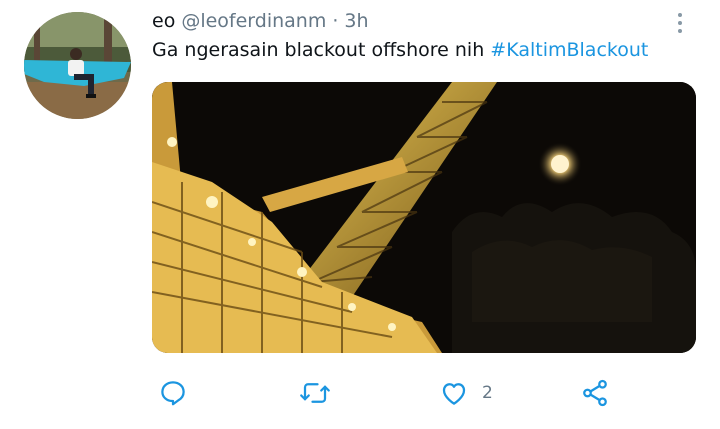 The height and width of the screenshot is (429, 720). I want to click on tweet-header: eo @leoferdinanm · 3h, so click(260, 23).